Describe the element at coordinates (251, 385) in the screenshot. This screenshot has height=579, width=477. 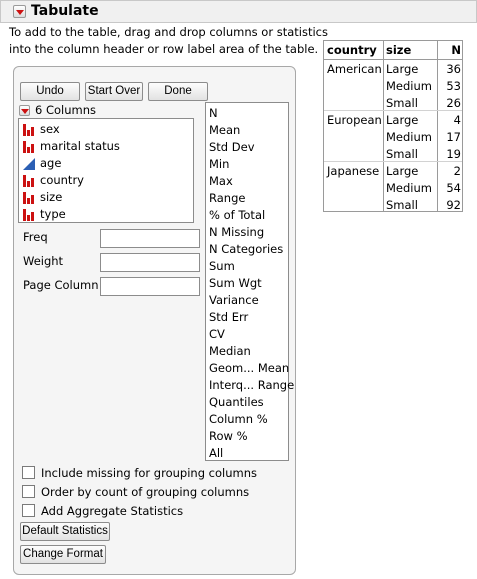
I see `stat-item: Interq... Range` at that location.